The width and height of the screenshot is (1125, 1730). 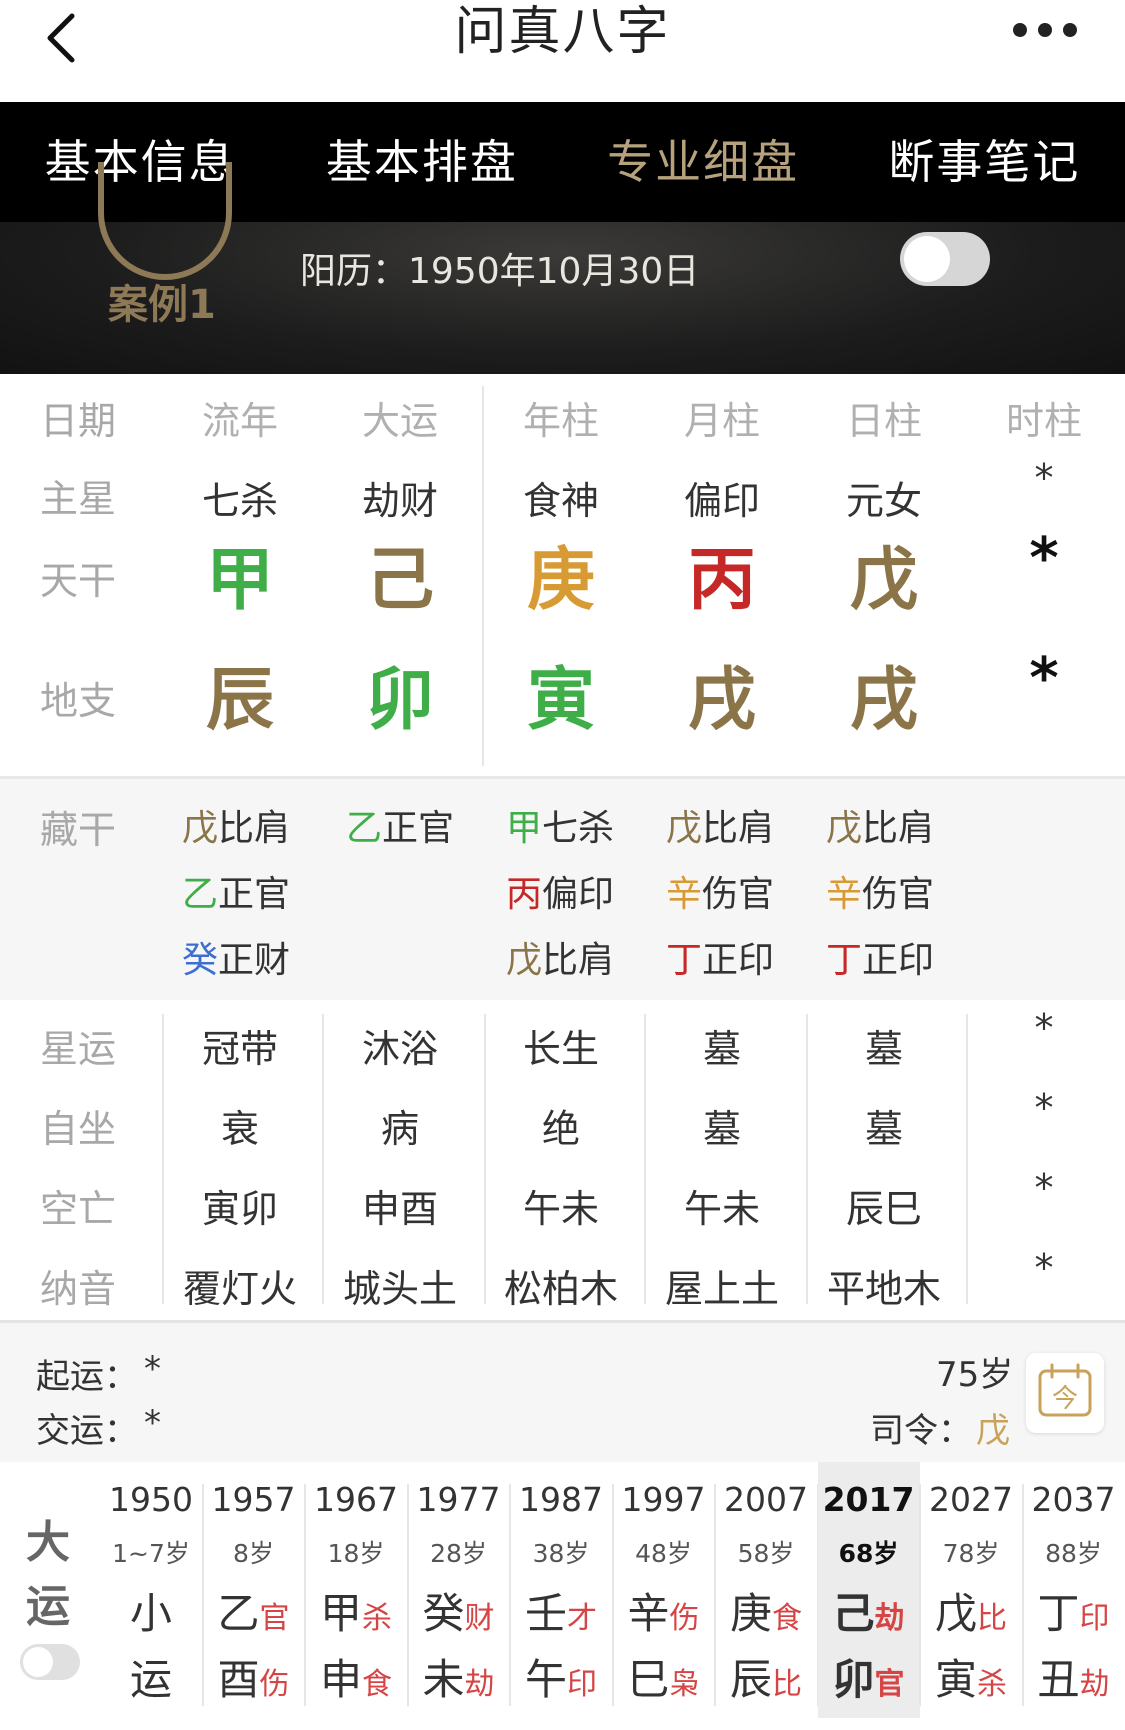 I want to click on dayun-branch-god: 杀, so click(x=992, y=1684).